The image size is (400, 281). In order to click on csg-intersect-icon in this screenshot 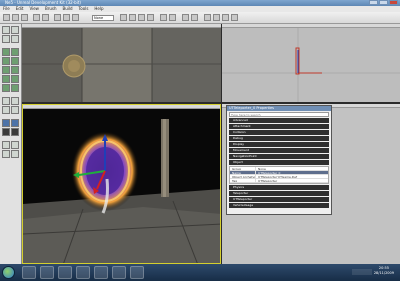, I will do `click(6, 110)`.